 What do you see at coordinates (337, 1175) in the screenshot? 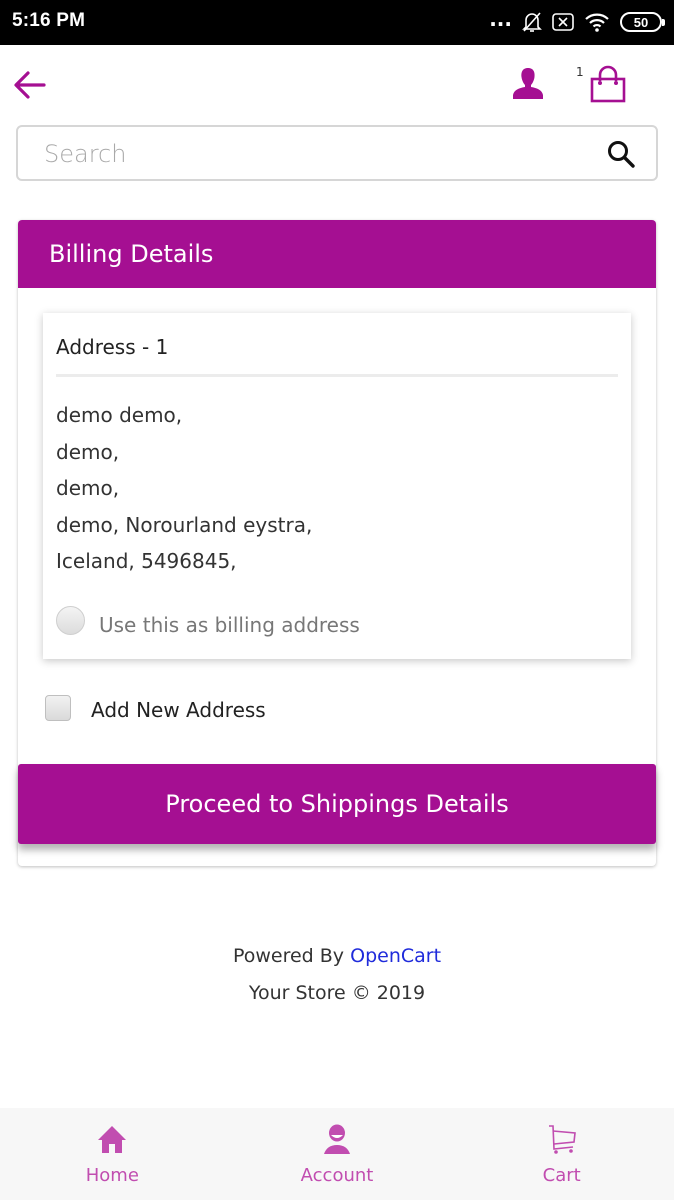
I see `nav-account-label: Account` at bounding box center [337, 1175].